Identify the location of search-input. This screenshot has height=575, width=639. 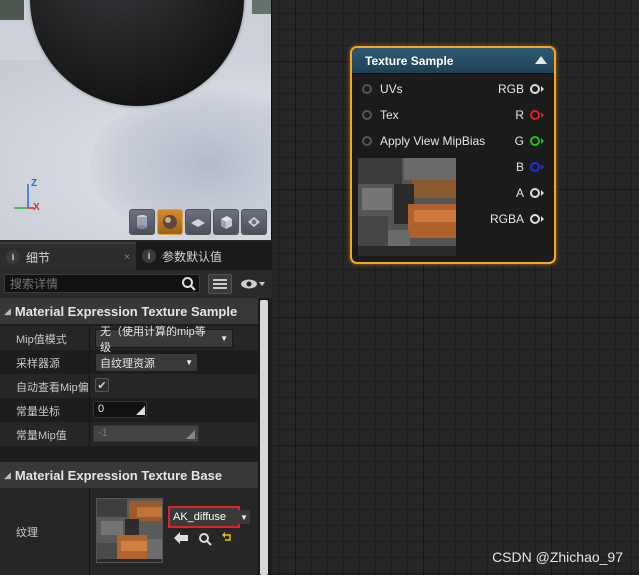
(102, 283).